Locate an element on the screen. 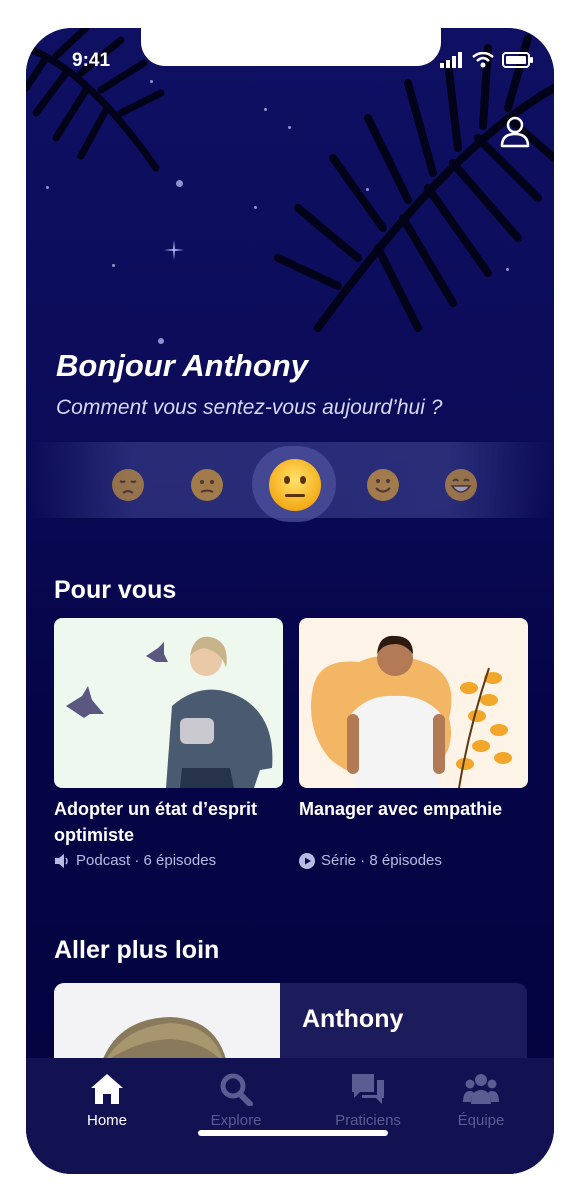  card-meta-text: Podcast · 6 épisodes is located at coordinates (146, 860).